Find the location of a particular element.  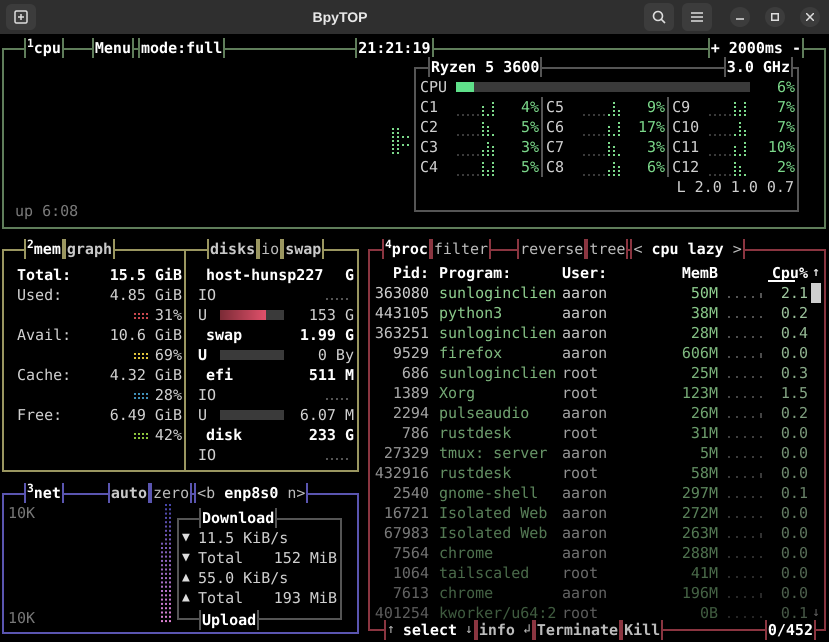

interface-selector: <b enp8s0 n> is located at coordinates (251, 493).